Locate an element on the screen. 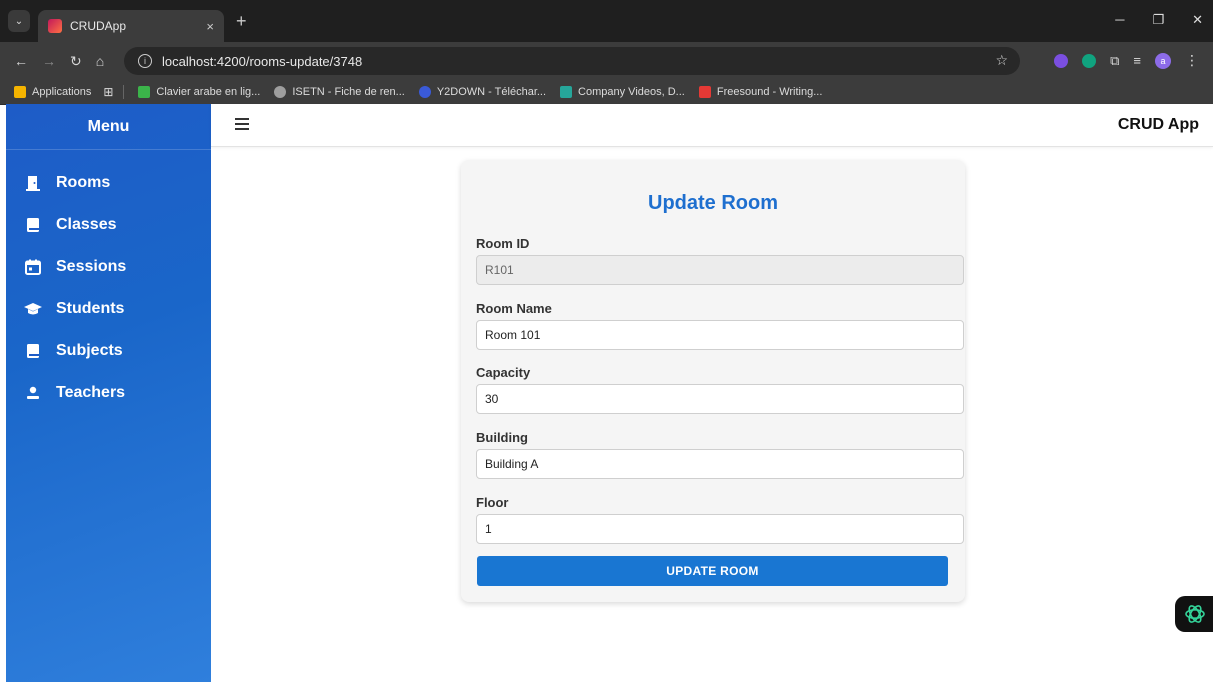 The width and height of the screenshot is (1213, 682). minimize-icon: ─ is located at coordinates (1119, 20).